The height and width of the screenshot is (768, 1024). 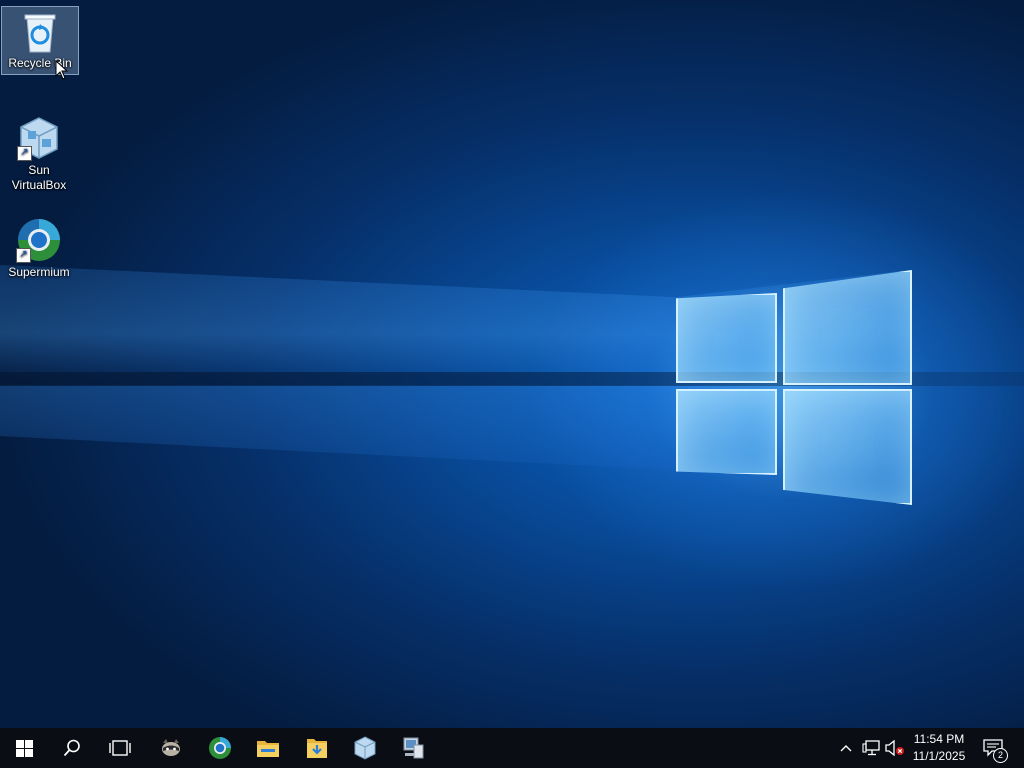 I want to click on mouse-cursor-icon, so click(x=62, y=70).